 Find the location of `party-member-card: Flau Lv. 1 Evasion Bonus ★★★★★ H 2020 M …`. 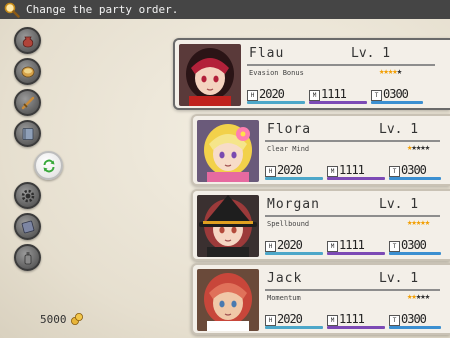

party-member-card: Flau Lv. 1 Evasion Bonus ★★★★★ H 2020 M … is located at coordinates (311, 74).